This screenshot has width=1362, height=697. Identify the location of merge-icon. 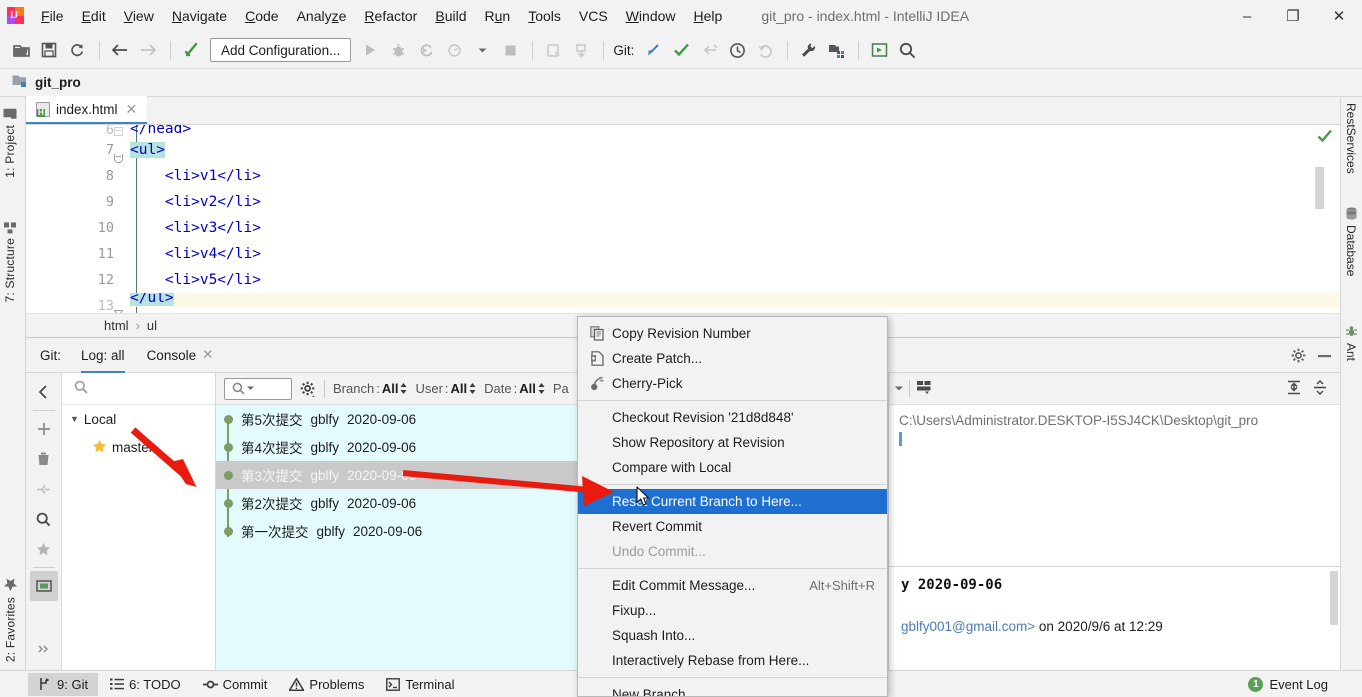
(44, 489).